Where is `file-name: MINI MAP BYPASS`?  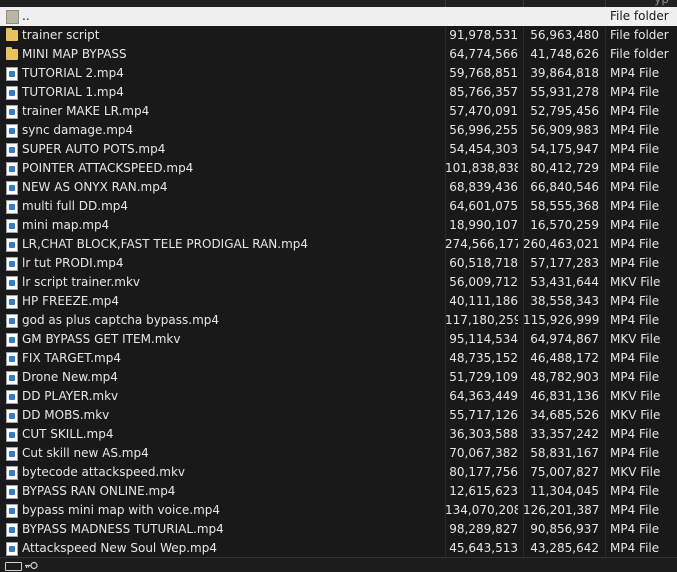
file-name: MINI MAP BYPASS is located at coordinates (74, 54).